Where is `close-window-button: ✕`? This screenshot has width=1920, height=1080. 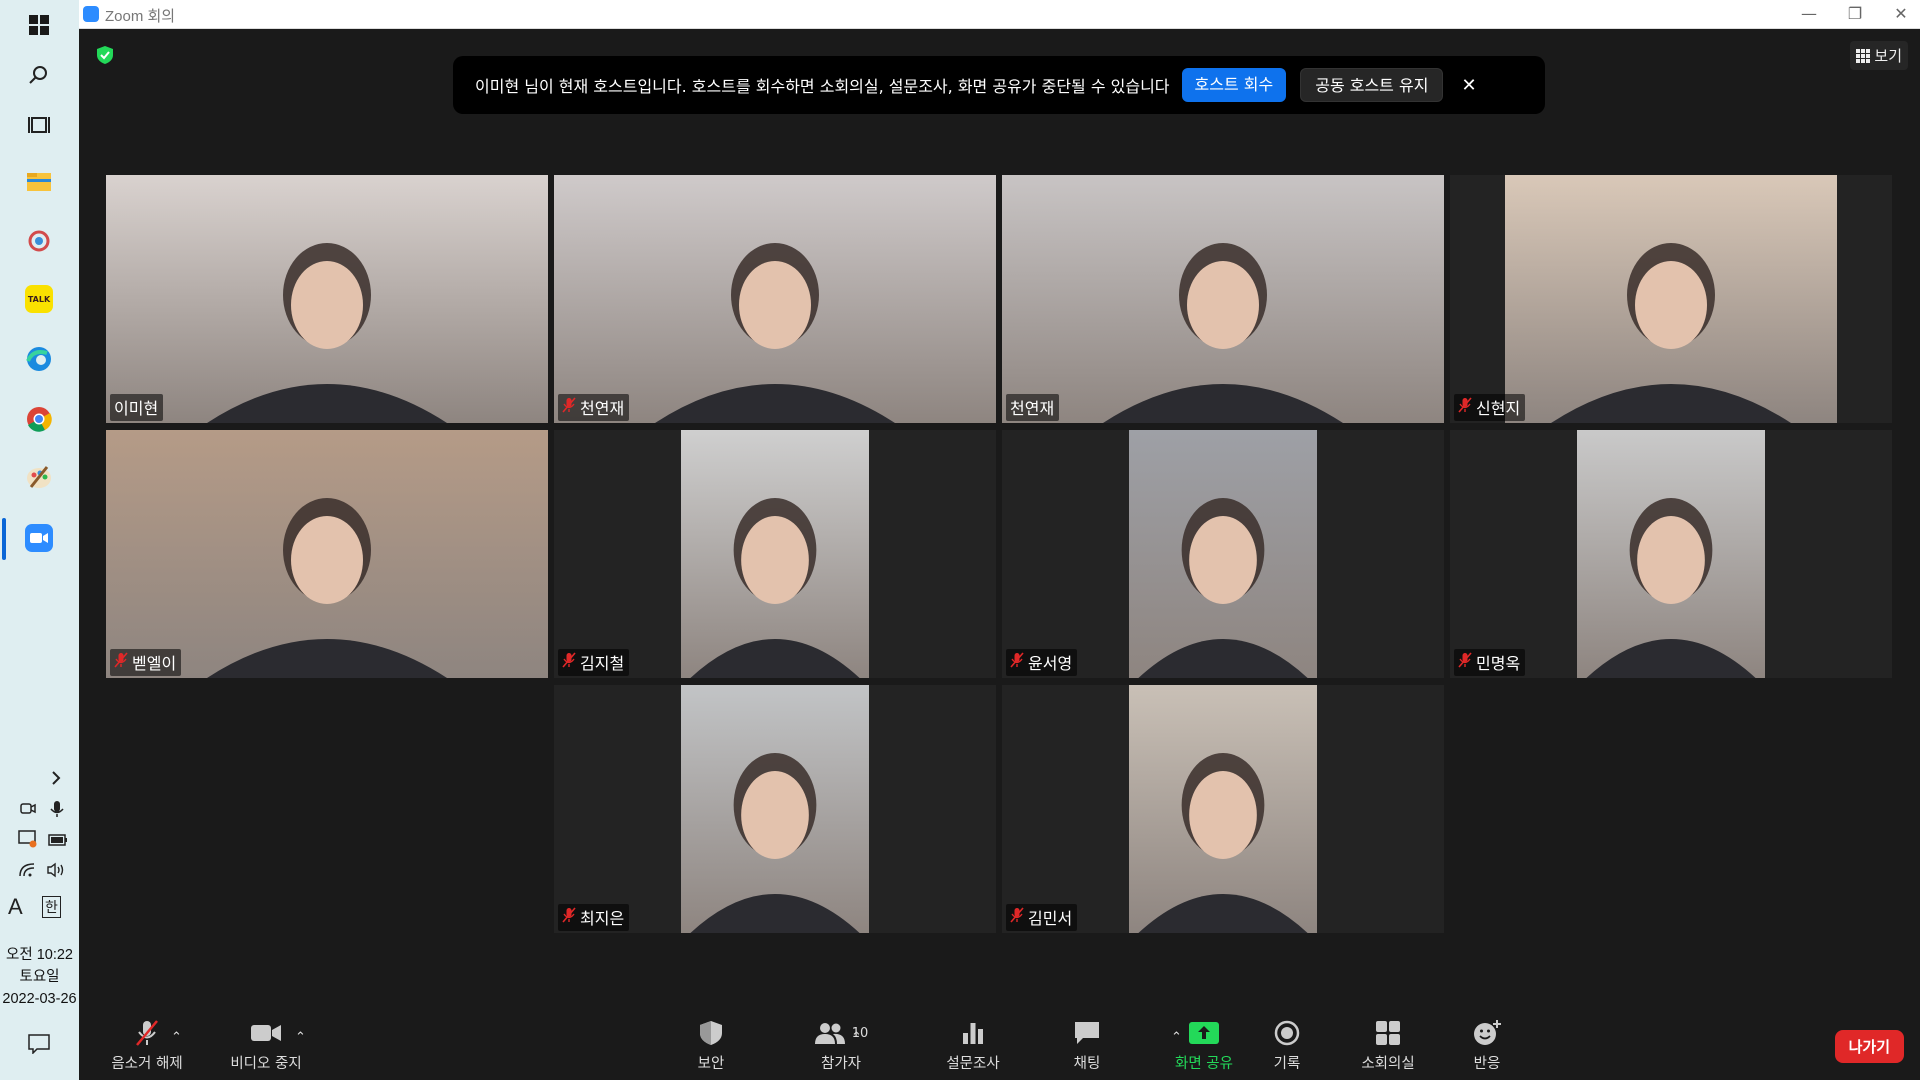
close-window-button: ✕ is located at coordinates (1901, 14).